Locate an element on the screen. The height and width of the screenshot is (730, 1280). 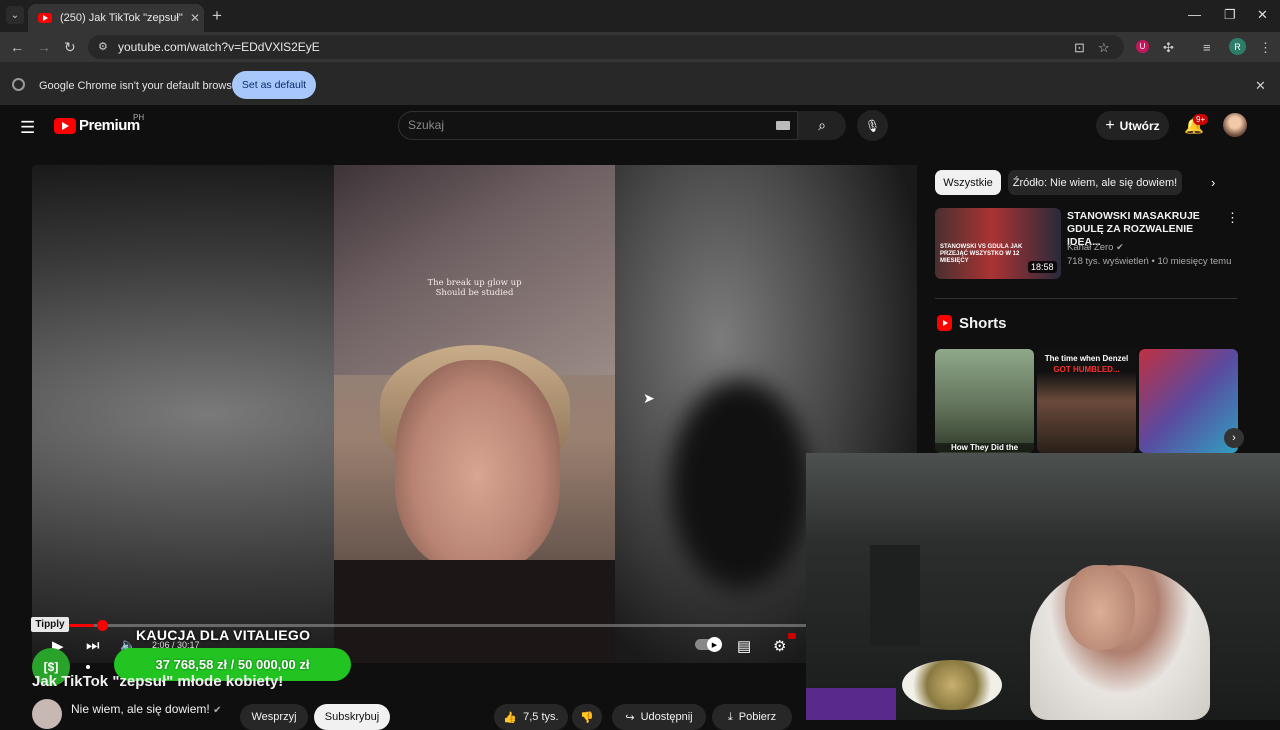
keyboard-icon is located at coordinates (783, 125).